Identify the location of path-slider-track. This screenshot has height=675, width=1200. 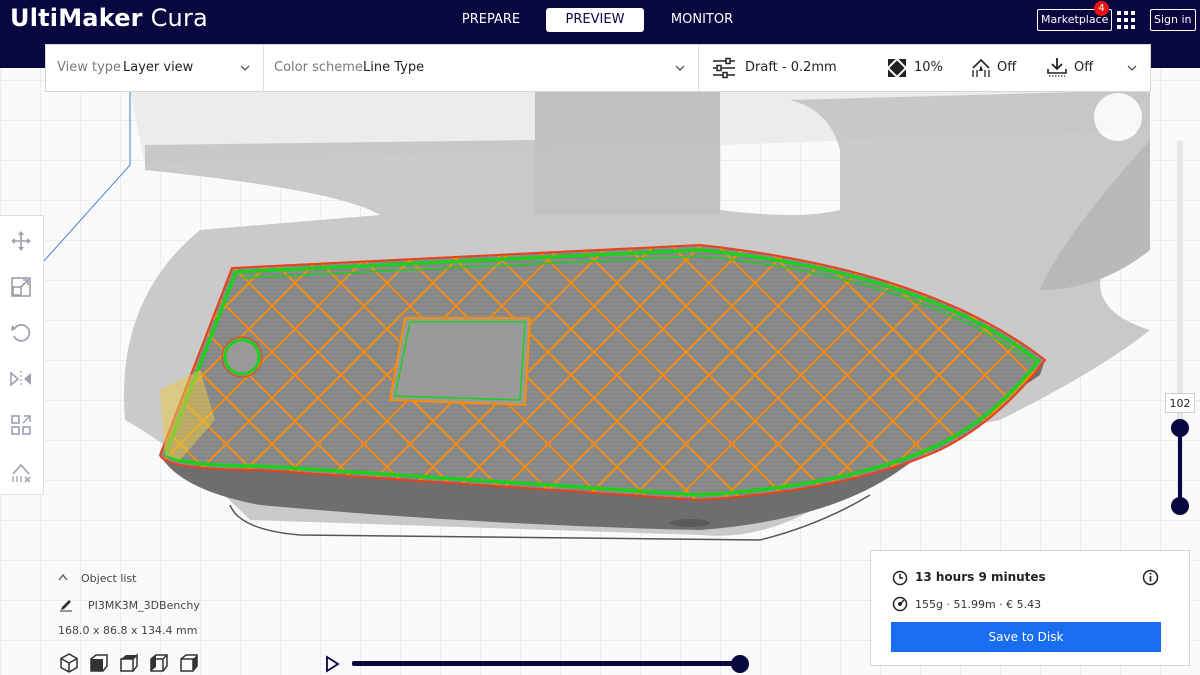
(547, 663).